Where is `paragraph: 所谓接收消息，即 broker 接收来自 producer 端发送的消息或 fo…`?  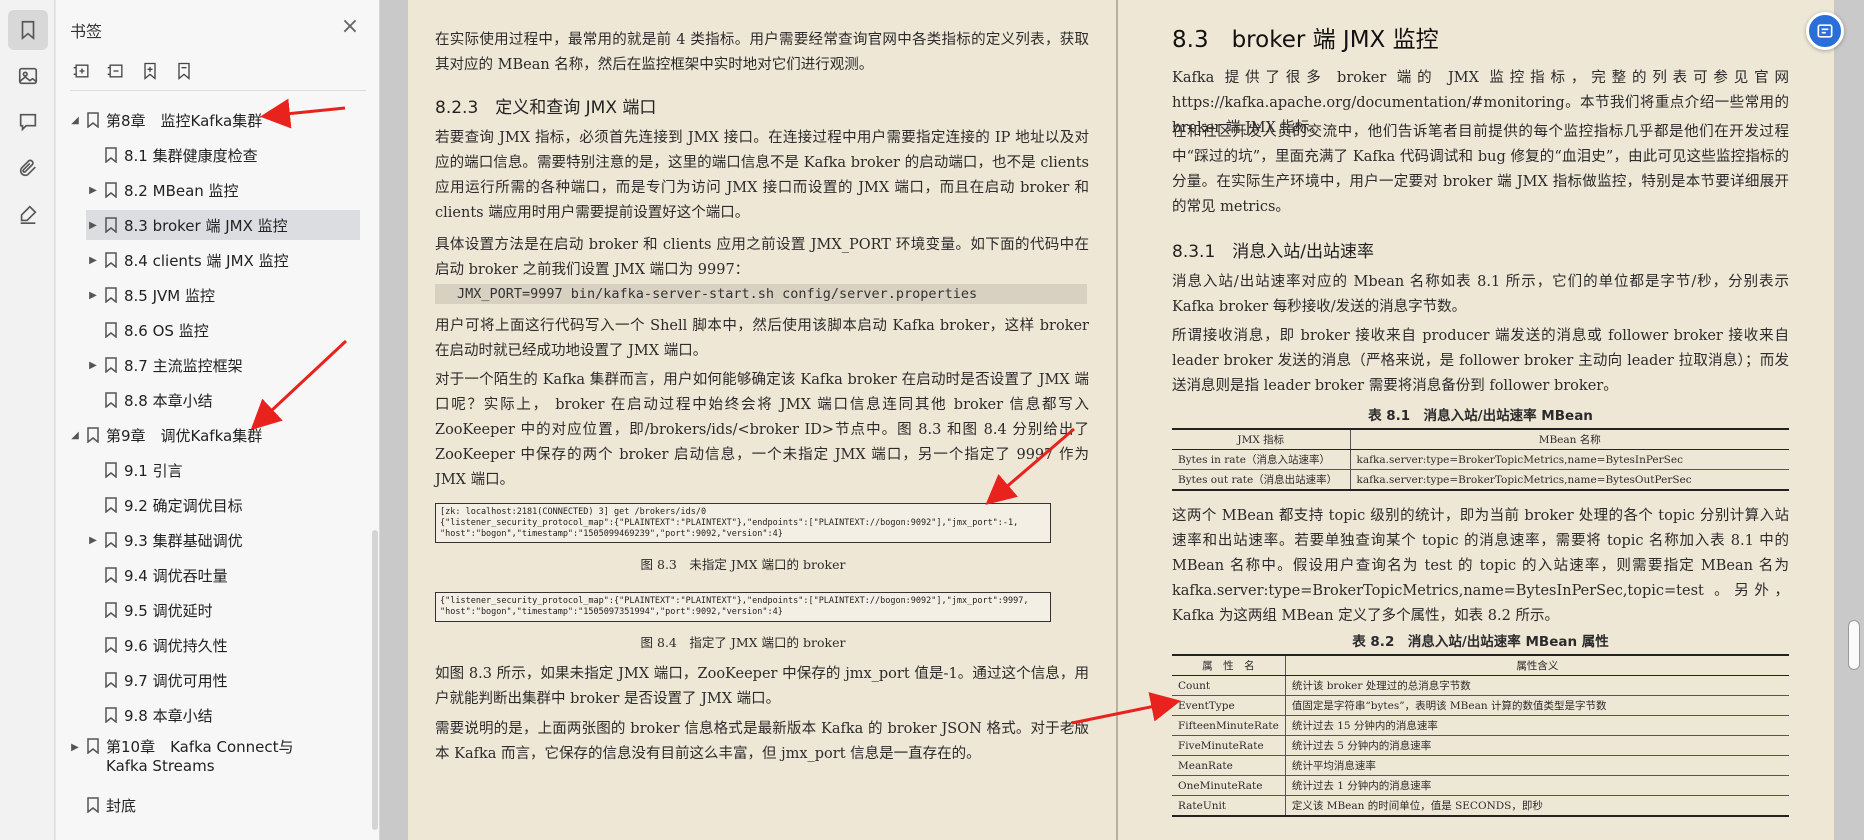
paragraph: 所谓接收消息，即 broker 接收来自 producer 端发送的消息或 fo… is located at coordinates (1480, 361).